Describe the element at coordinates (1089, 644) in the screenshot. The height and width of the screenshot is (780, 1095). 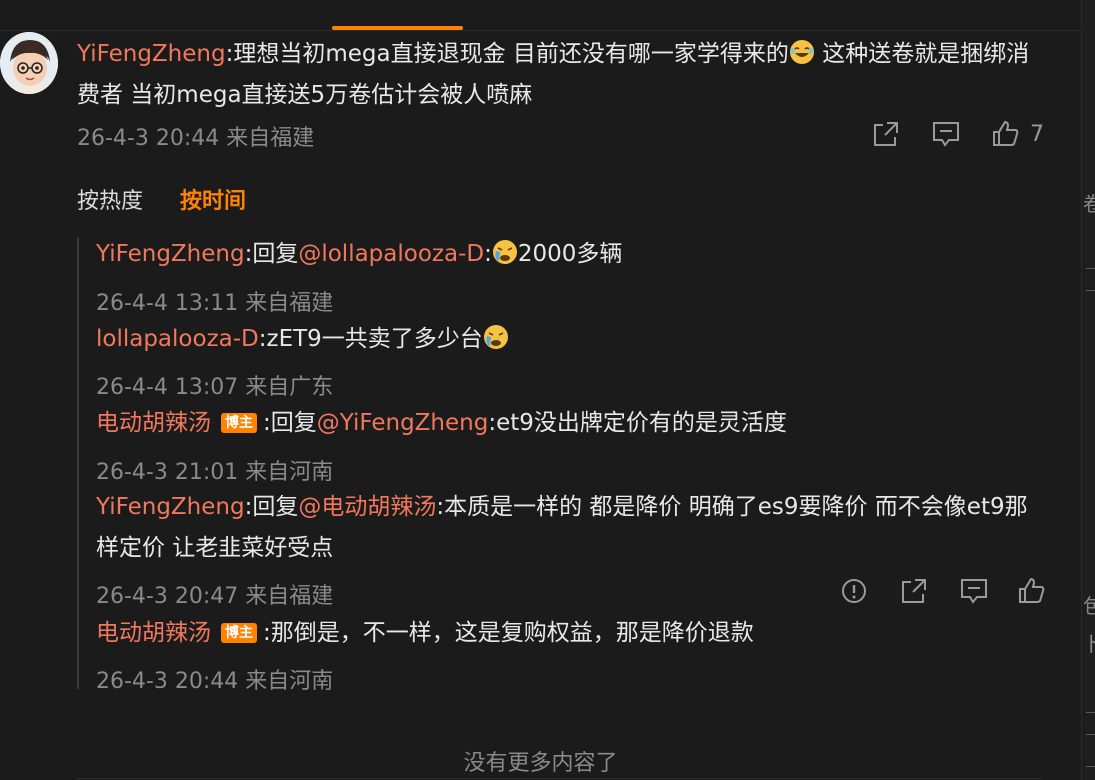
I see `side-panel-glyph: 卜` at that location.